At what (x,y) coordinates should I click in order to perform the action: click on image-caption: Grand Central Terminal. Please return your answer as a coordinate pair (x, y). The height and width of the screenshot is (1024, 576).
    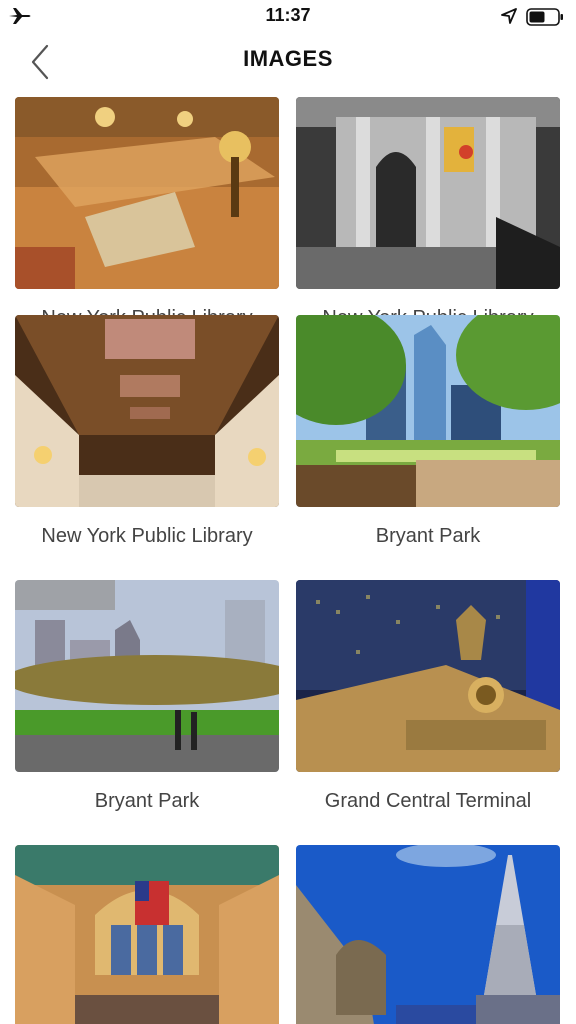
    Looking at the image, I should click on (428, 801).